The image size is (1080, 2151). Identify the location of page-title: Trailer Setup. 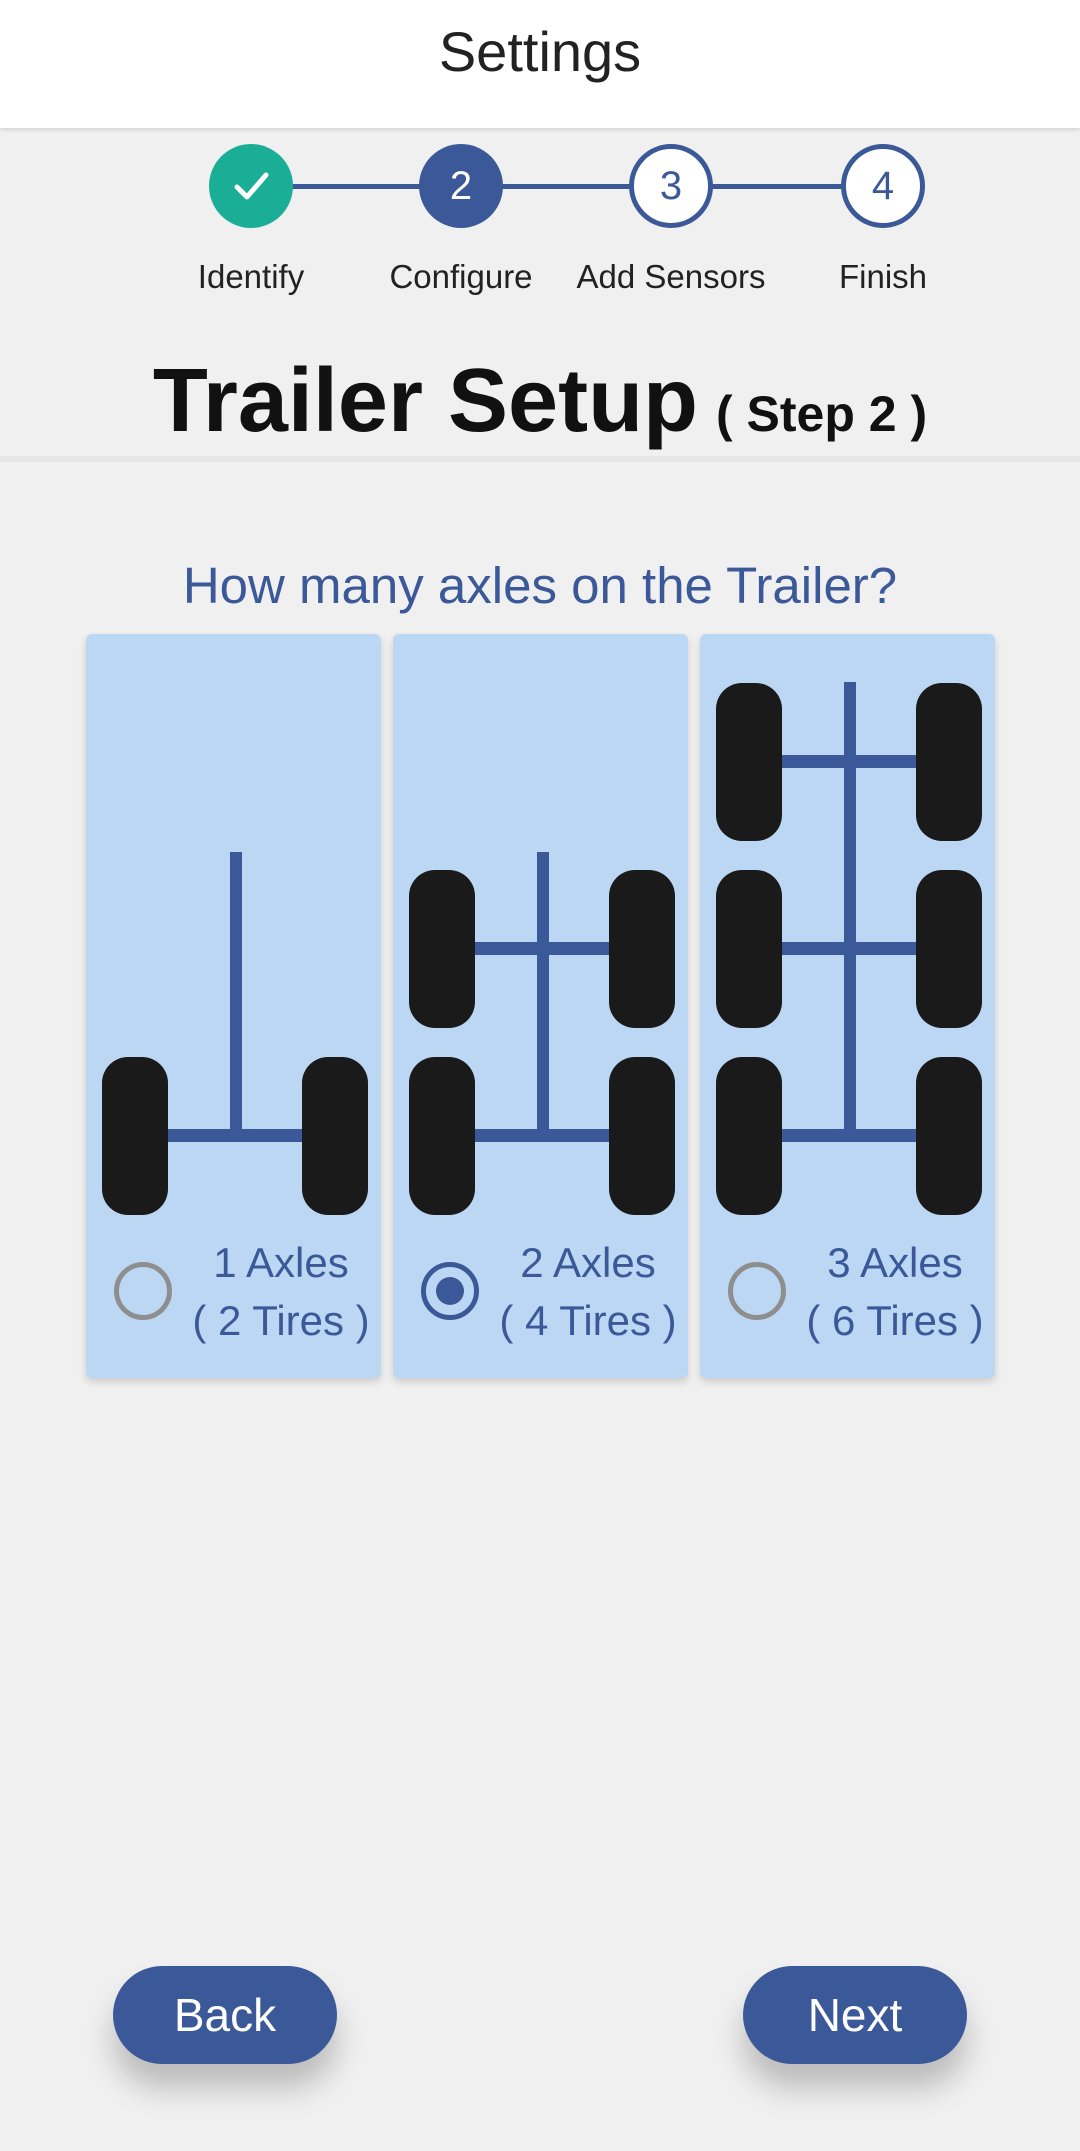
(425, 401).